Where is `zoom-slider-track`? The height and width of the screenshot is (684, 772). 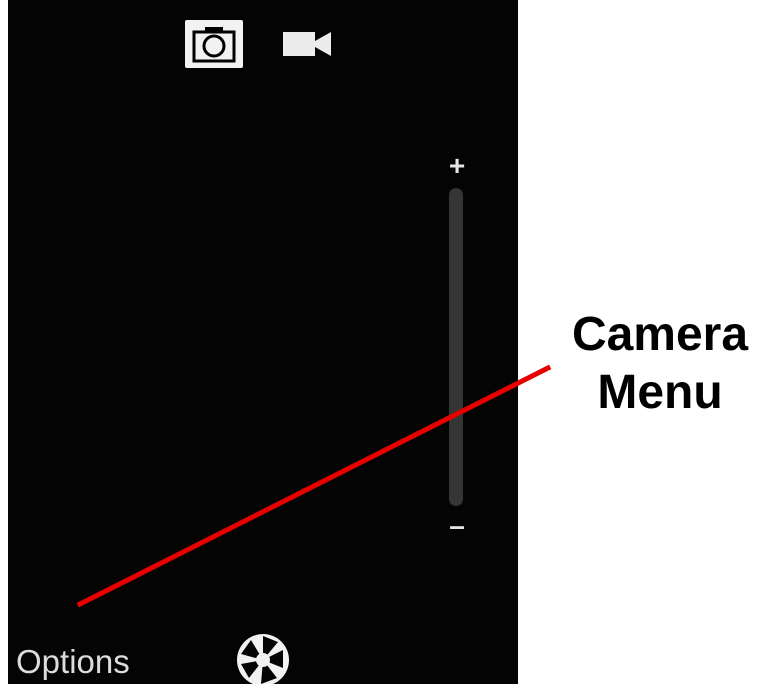
zoom-slider-track is located at coordinates (456, 347).